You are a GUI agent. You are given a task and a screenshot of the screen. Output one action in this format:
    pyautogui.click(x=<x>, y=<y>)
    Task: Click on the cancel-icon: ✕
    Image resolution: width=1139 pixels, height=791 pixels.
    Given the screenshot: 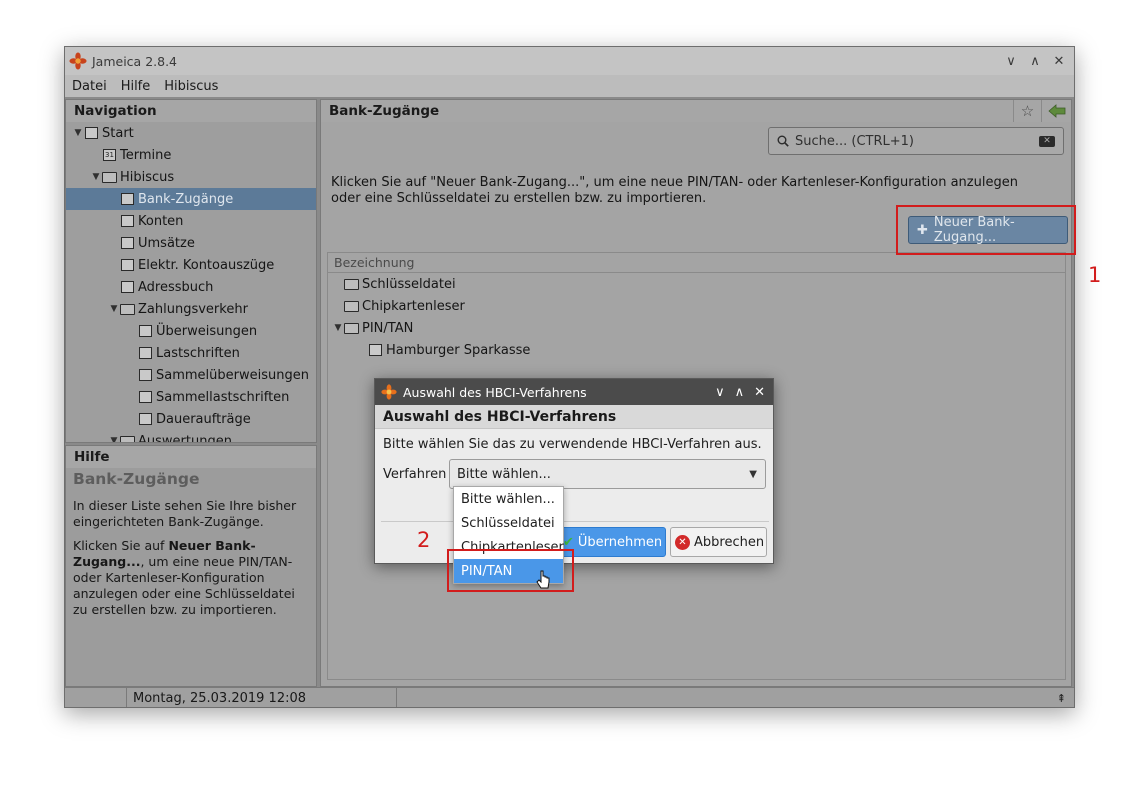 What is the action you would take?
    pyautogui.click(x=682, y=542)
    